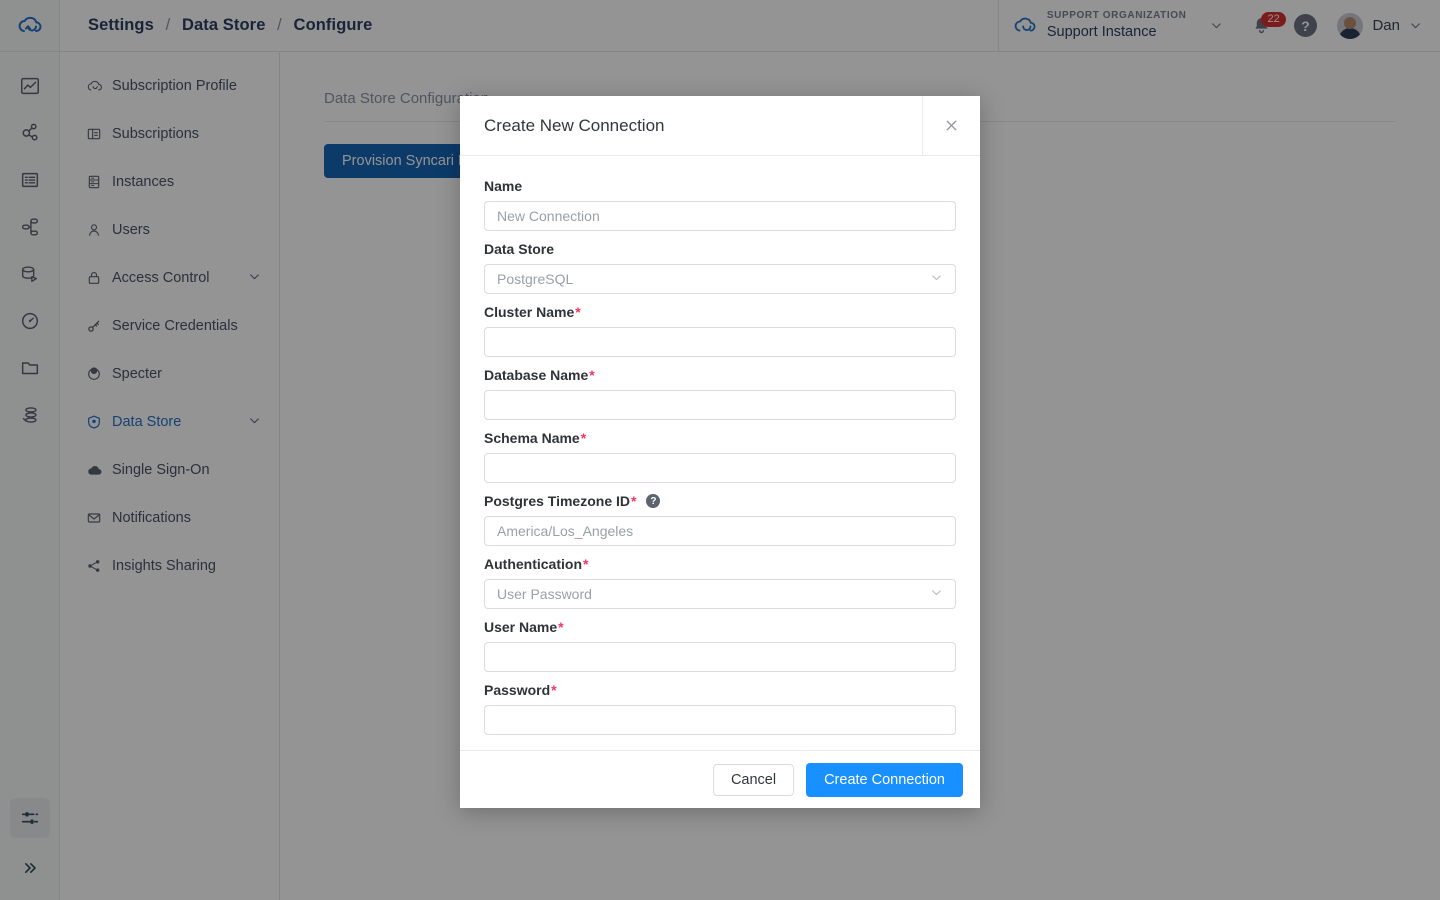 Image resolution: width=1440 pixels, height=900 pixels. I want to click on field-label: Authentication *, so click(720, 564).